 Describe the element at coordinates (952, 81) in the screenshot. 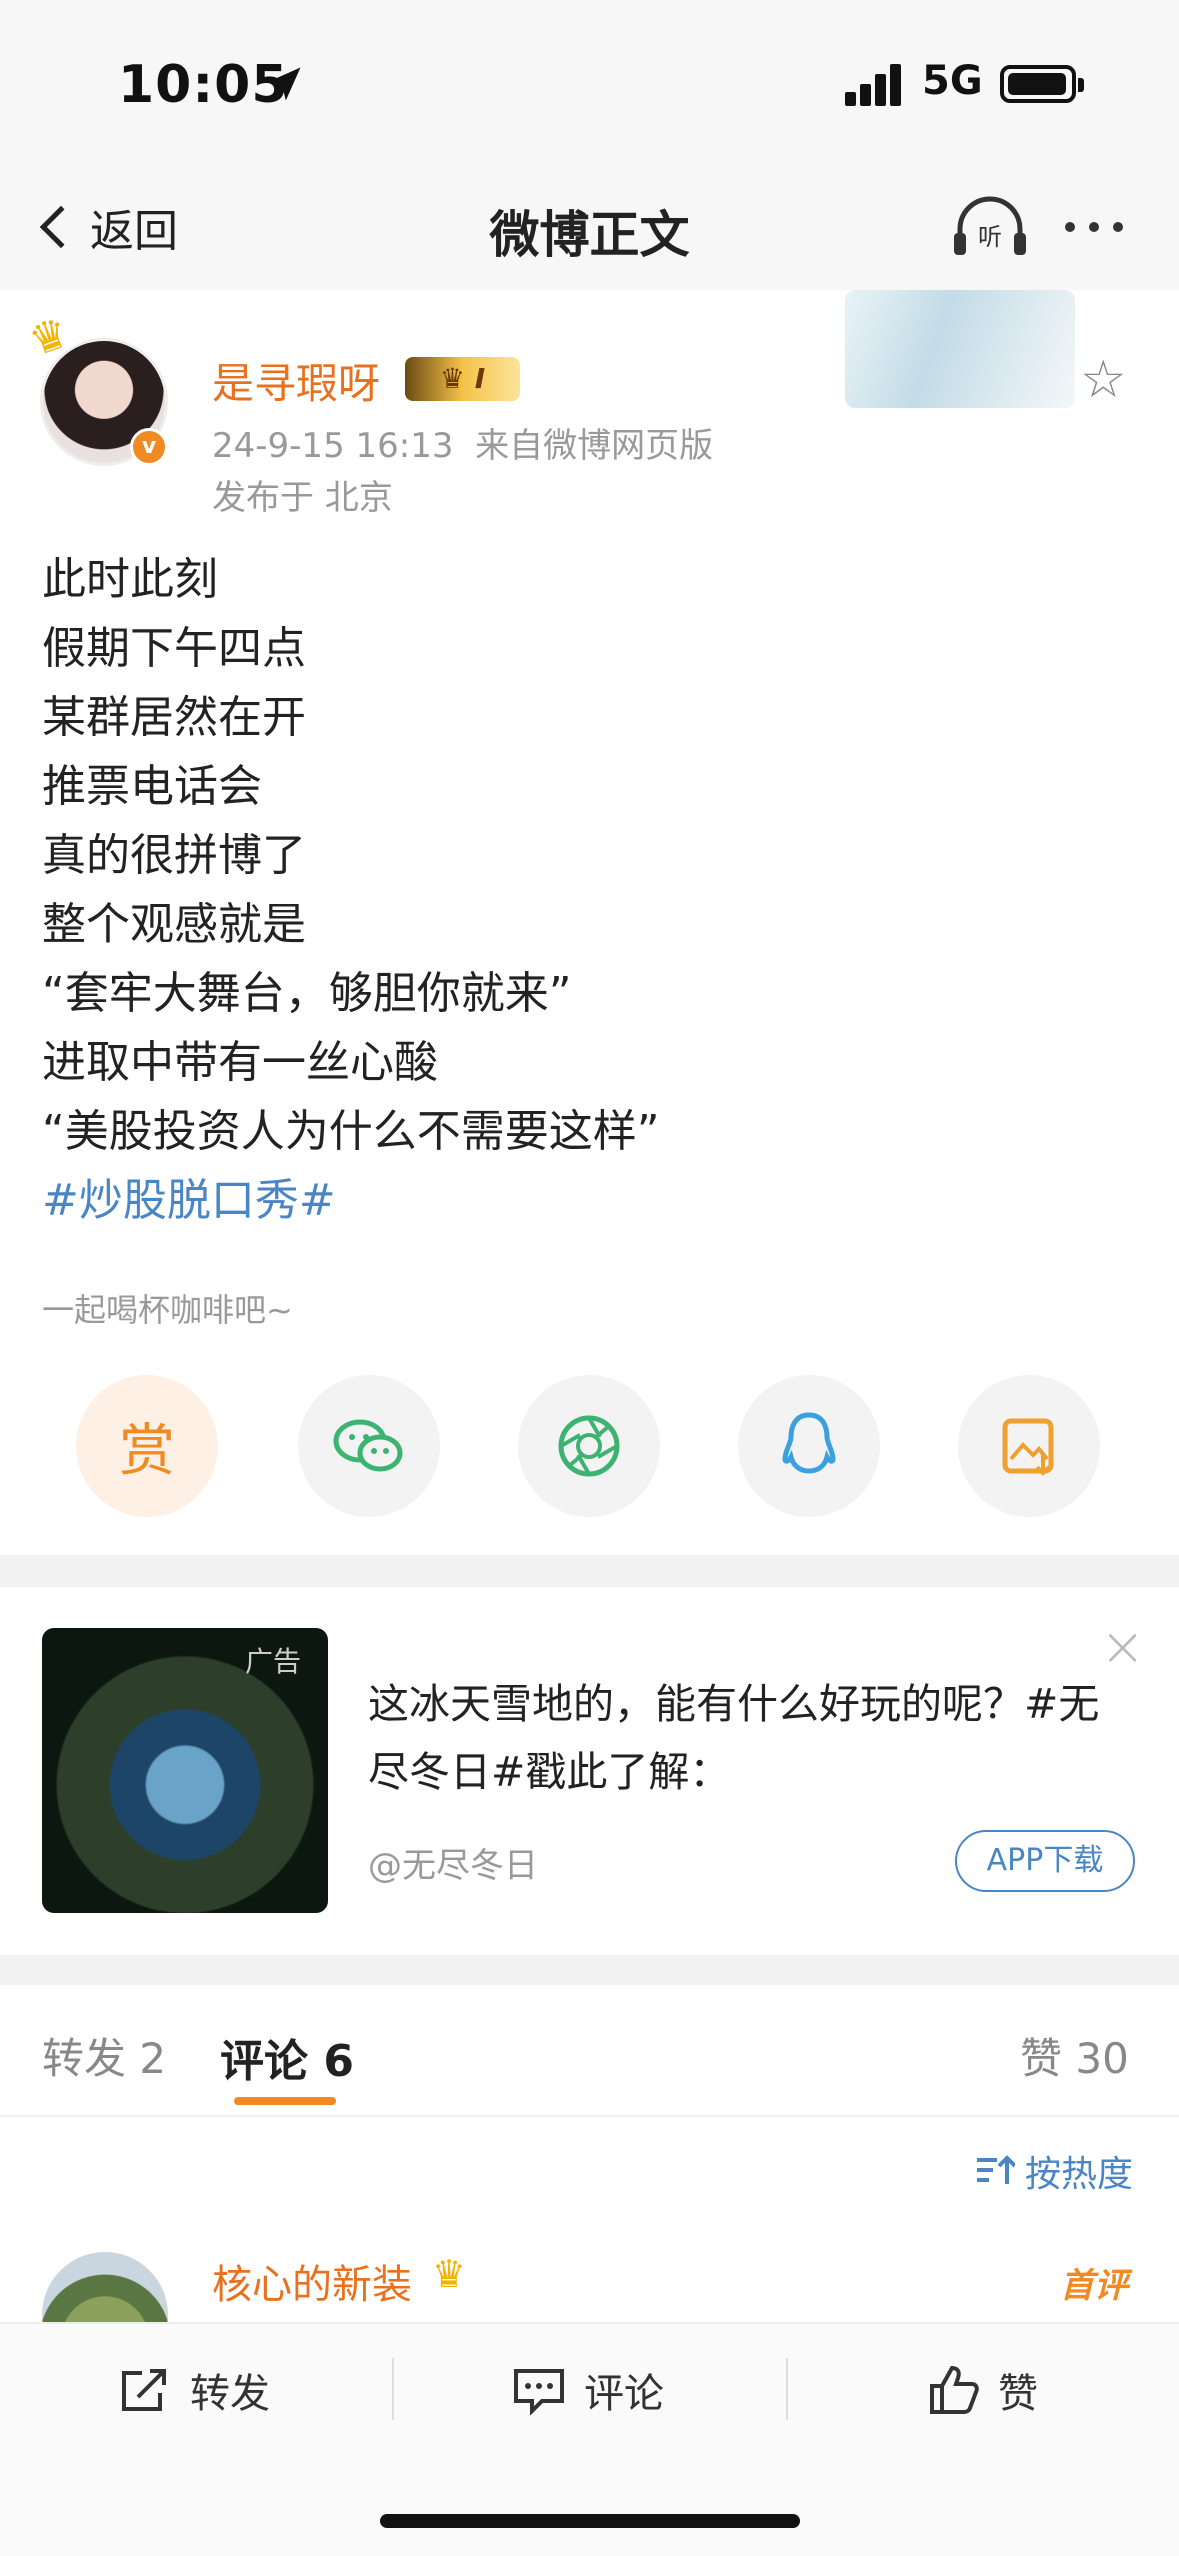

I see `network-type: 5G` at that location.